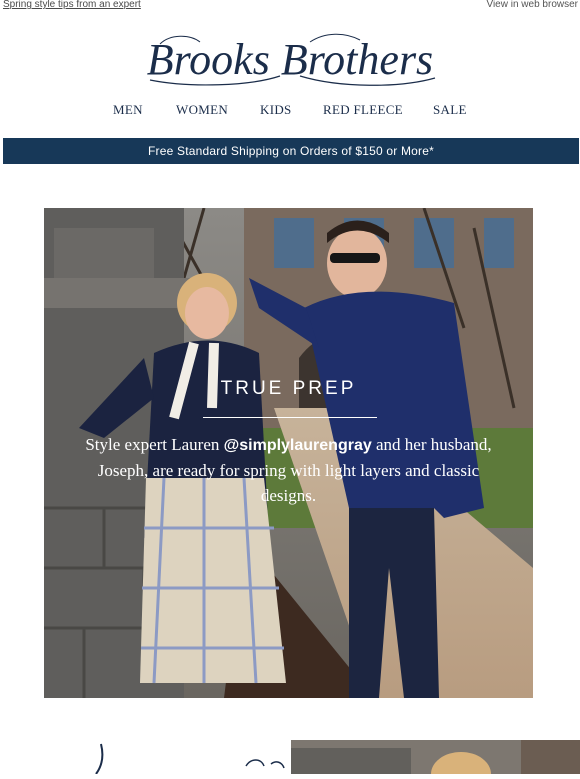 The width and height of the screenshot is (580, 779). Describe the element at coordinates (288, 388) in the screenshot. I see `hero-title: TRUE PREP` at that location.